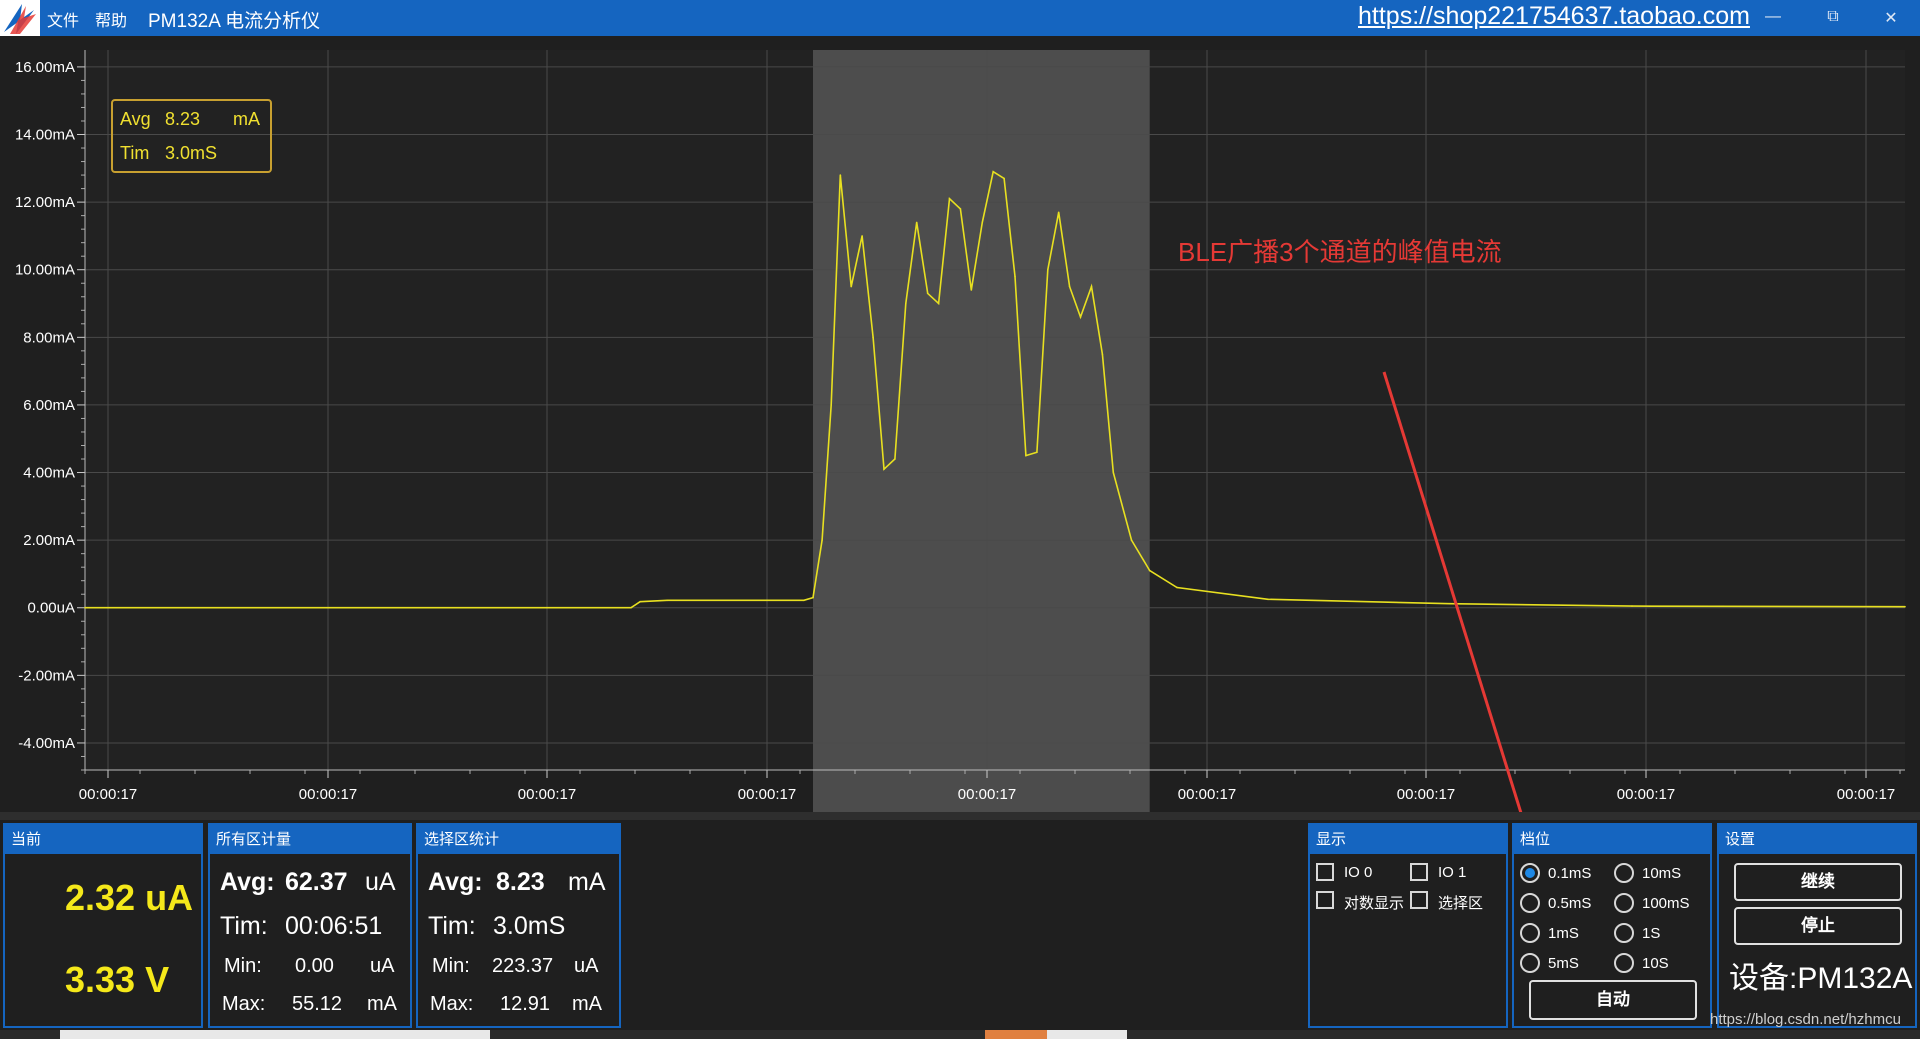  What do you see at coordinates (45, 135) in the screenshot?
I see `y-tick-label: 14.00mA` at bounding box center [45, 135].